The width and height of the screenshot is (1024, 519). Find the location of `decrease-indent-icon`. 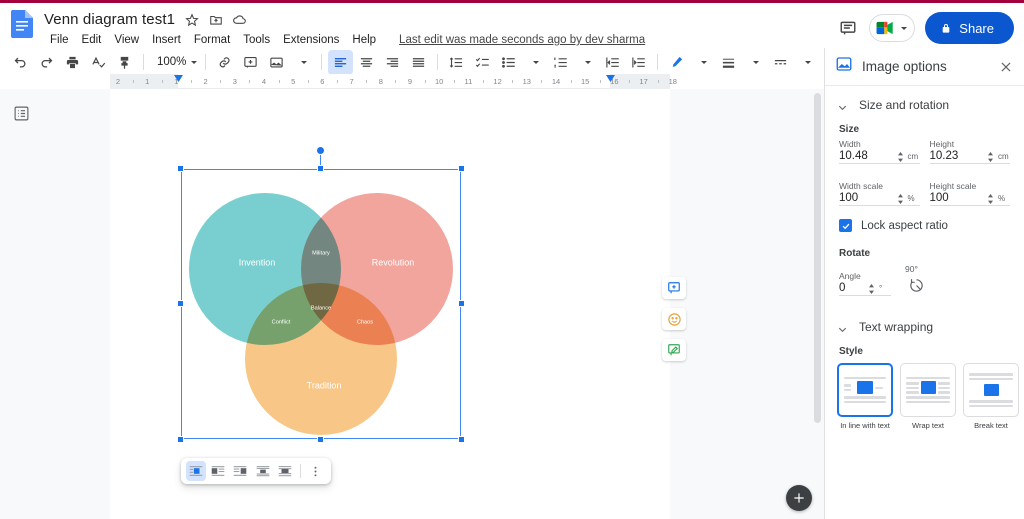

decrease-indent-icon is located at coordinates (612, 62).